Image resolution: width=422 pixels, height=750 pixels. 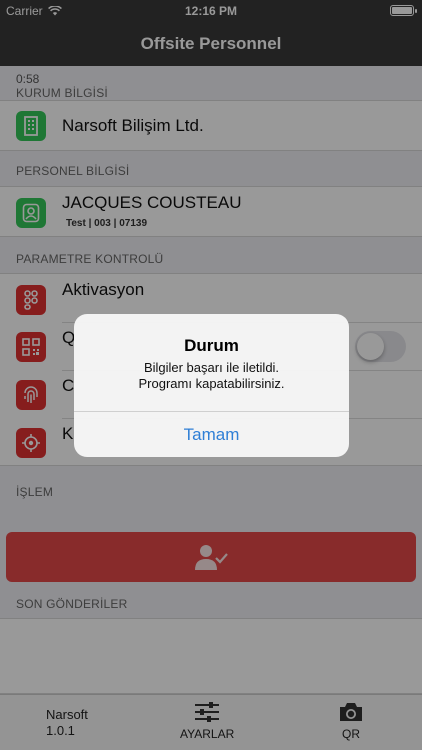 What do you see at coordinates (211, 434) in the screenshot?
I see `ok-button: Tamam` at bounding box center [211, 434].